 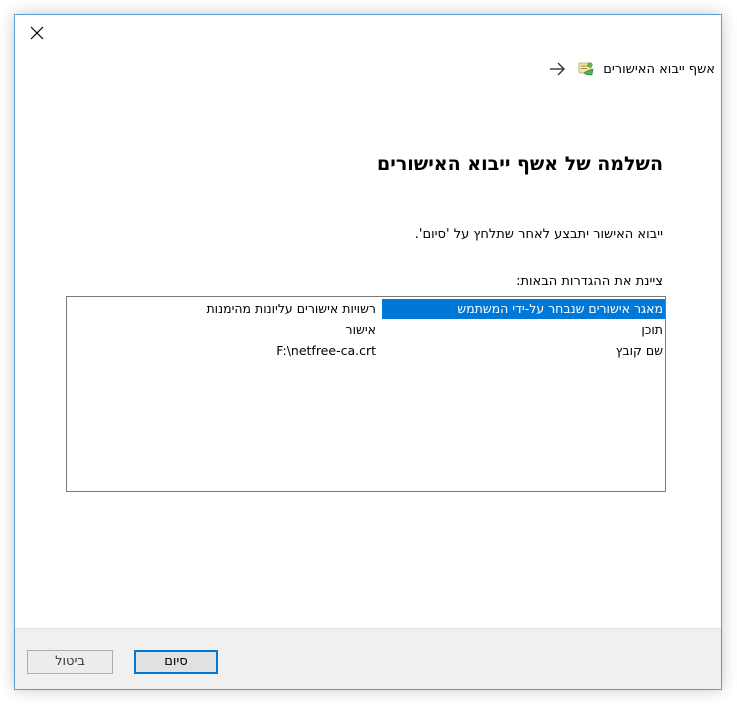 I want to click on back-arrow-icon, so click(x=558, y=69).